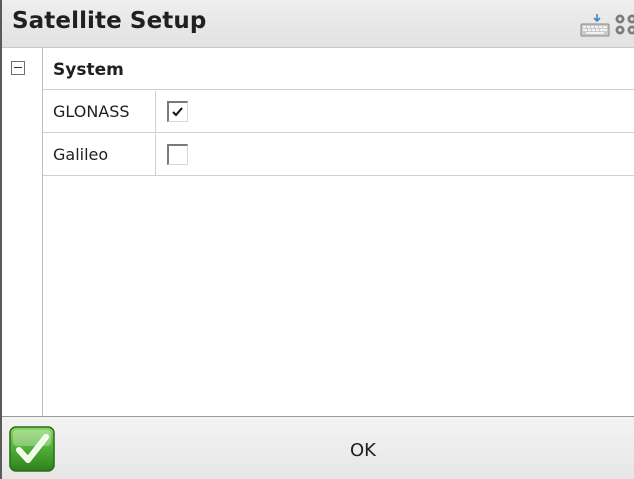  Describe the element at coordinates (338, 112) in the screenshot. I see `table-row: GLONASS` at that location.